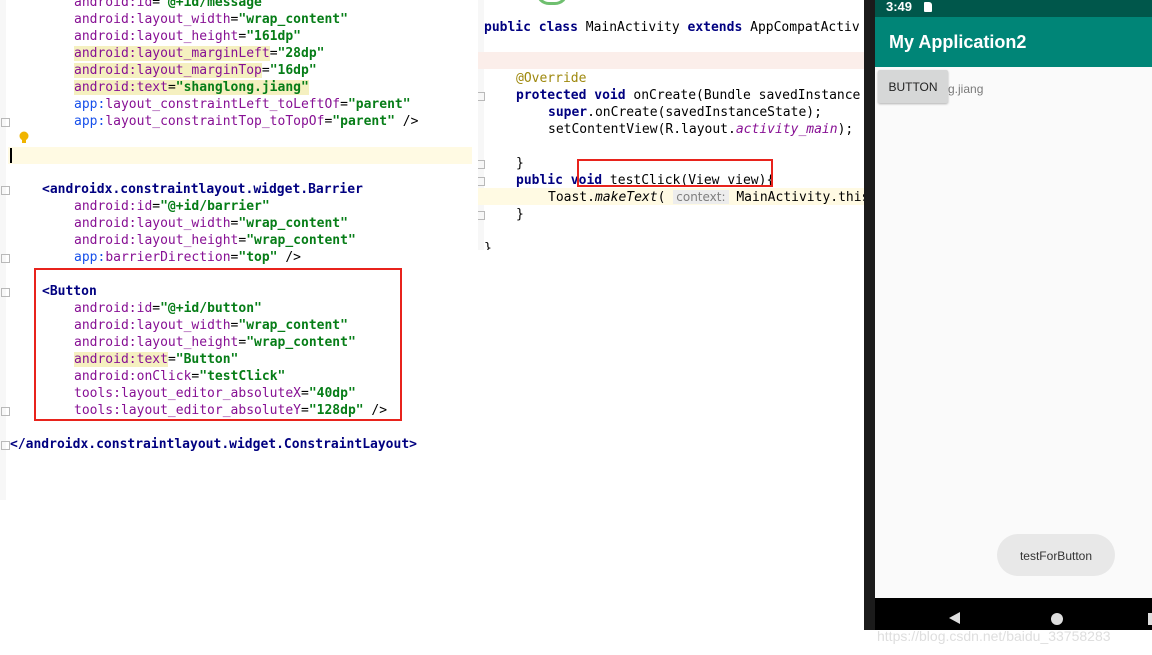 The image size is (1152, 655). What do you see at coordinates (685, 112) in the screenshot?
I see `code-line: super.onCreate(savedInstanceState);` at bounding box center [685, 112].